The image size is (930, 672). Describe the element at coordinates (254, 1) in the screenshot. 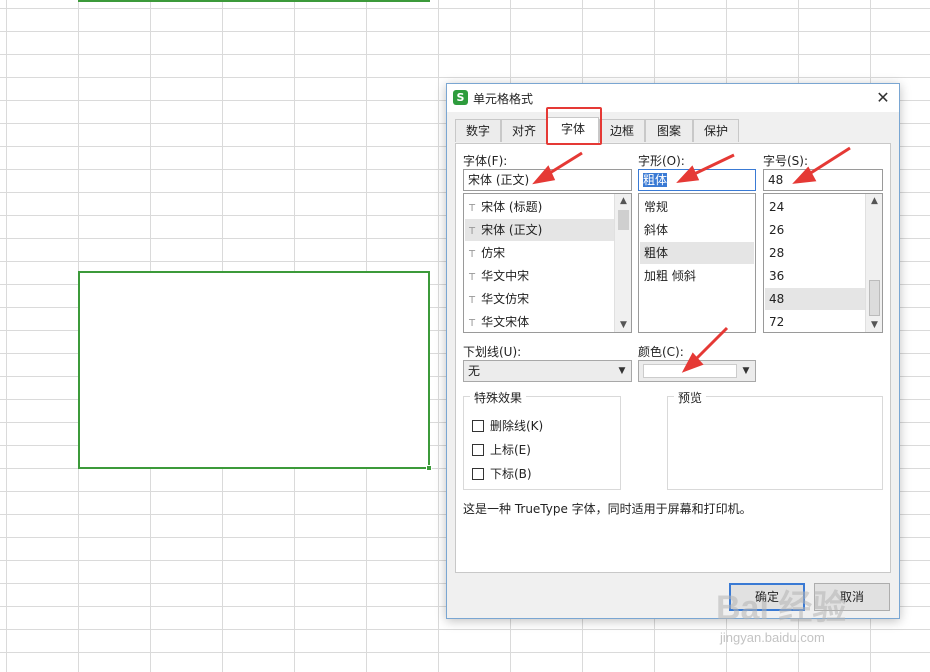

I see `selection-border-top` at that location.